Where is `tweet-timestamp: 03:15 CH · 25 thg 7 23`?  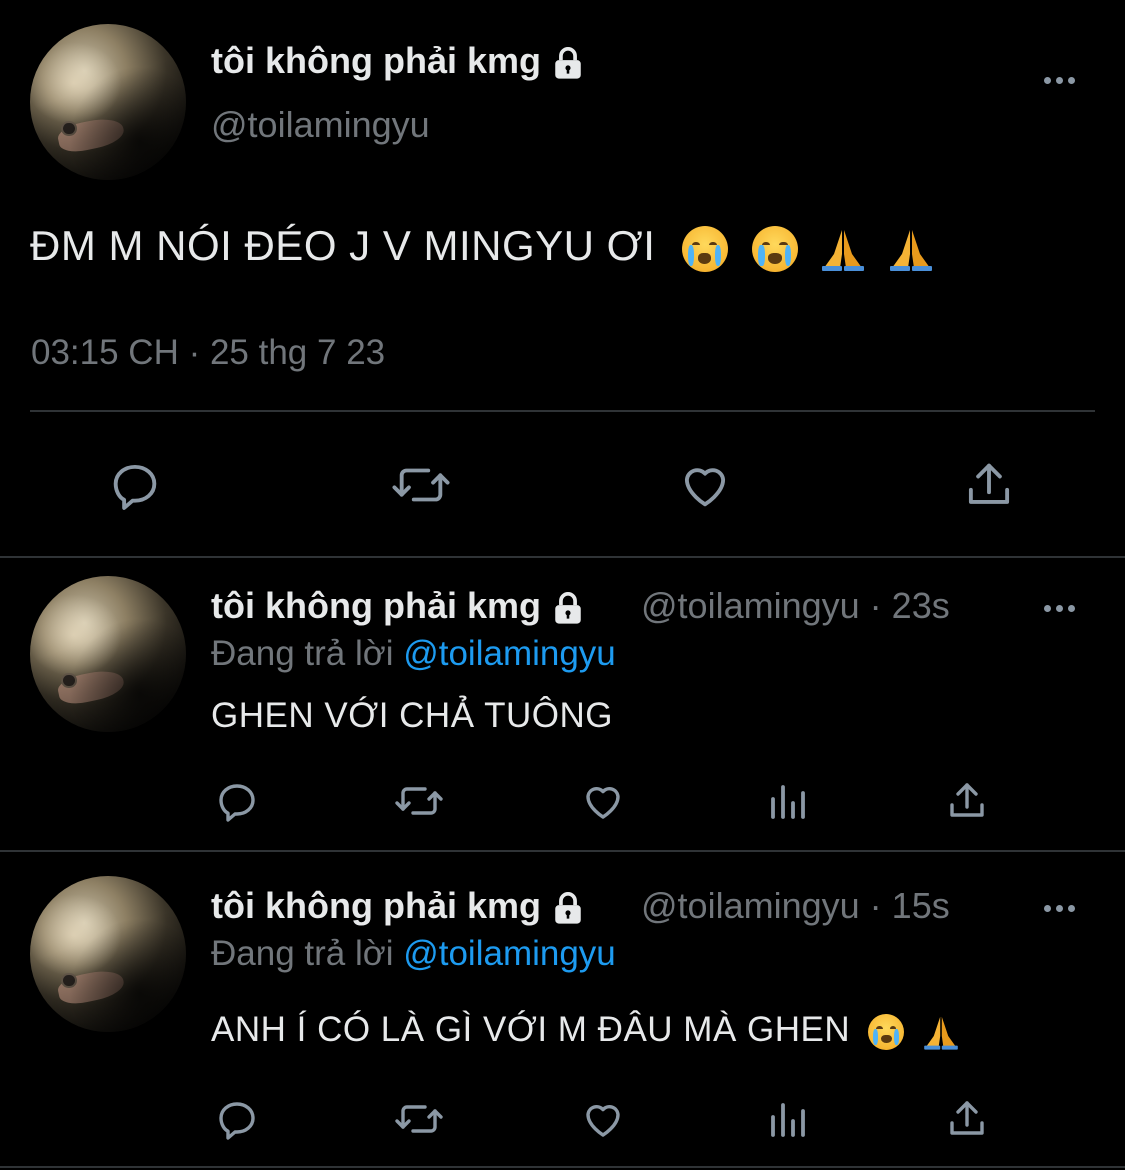
tweet-timestamp: 03:15 CH · 25 thg 7 23 is located at coordinates (208, 353).